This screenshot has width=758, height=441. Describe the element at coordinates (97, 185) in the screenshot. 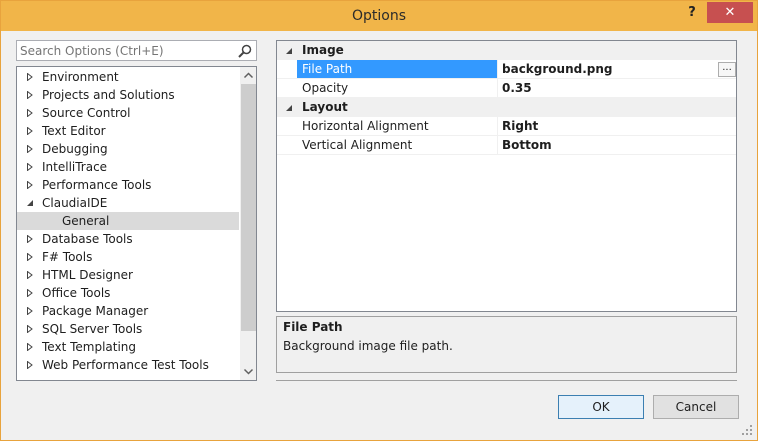

I see `tree-item-label: Performance Tools` at that location.